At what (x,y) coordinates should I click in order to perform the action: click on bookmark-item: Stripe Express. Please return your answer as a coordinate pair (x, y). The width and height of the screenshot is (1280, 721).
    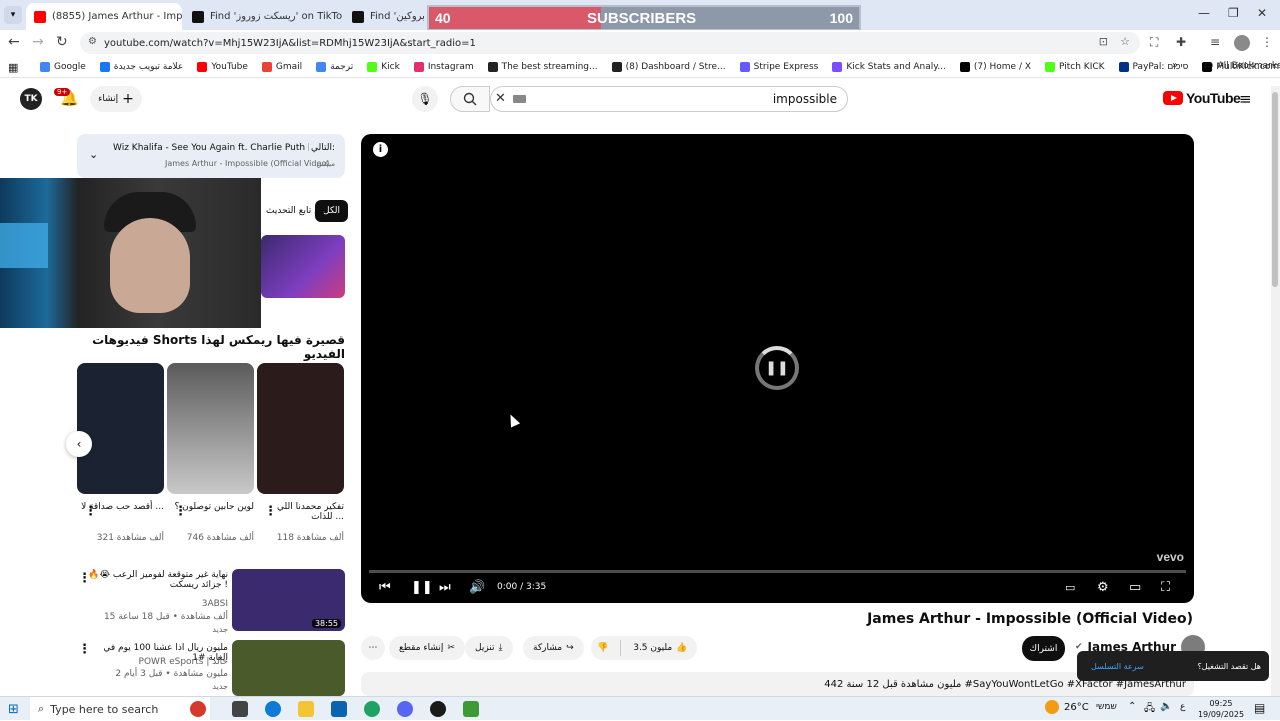
    Looking at the image, I should click on (778, 66).